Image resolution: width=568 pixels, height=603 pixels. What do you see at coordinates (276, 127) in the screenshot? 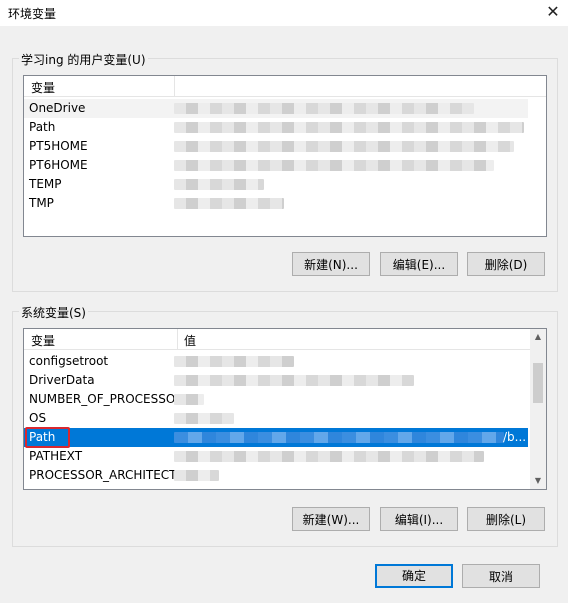
I see `table-row: Path` at bounding box center [276, 127].